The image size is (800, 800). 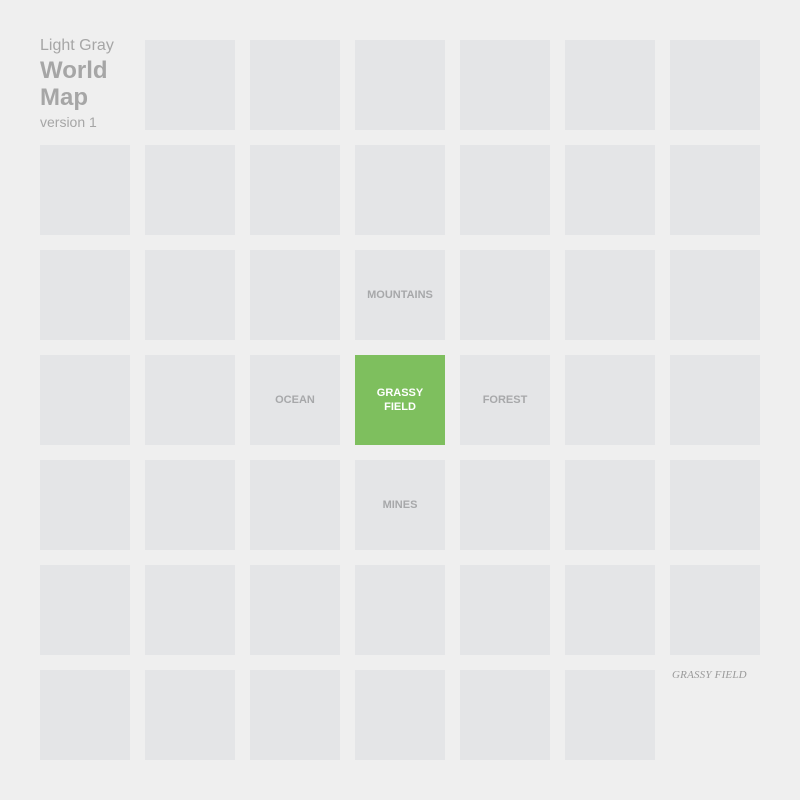 I want to click on map-tile-r5-c0, so click(x=85, y=610).